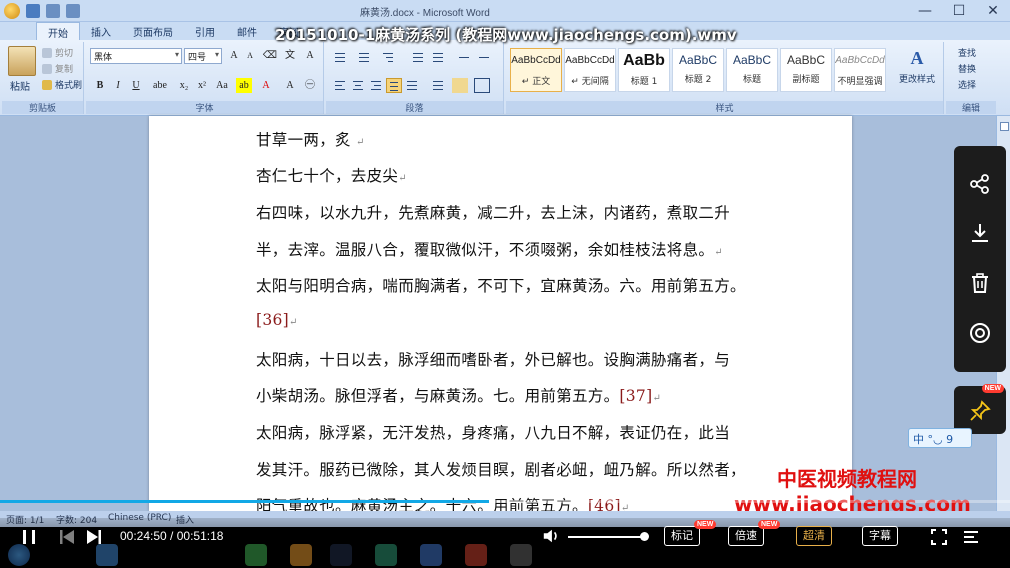 The height and width of the screenshot is (568, 1010). I want to click on align-center-button, so click(358, 85).